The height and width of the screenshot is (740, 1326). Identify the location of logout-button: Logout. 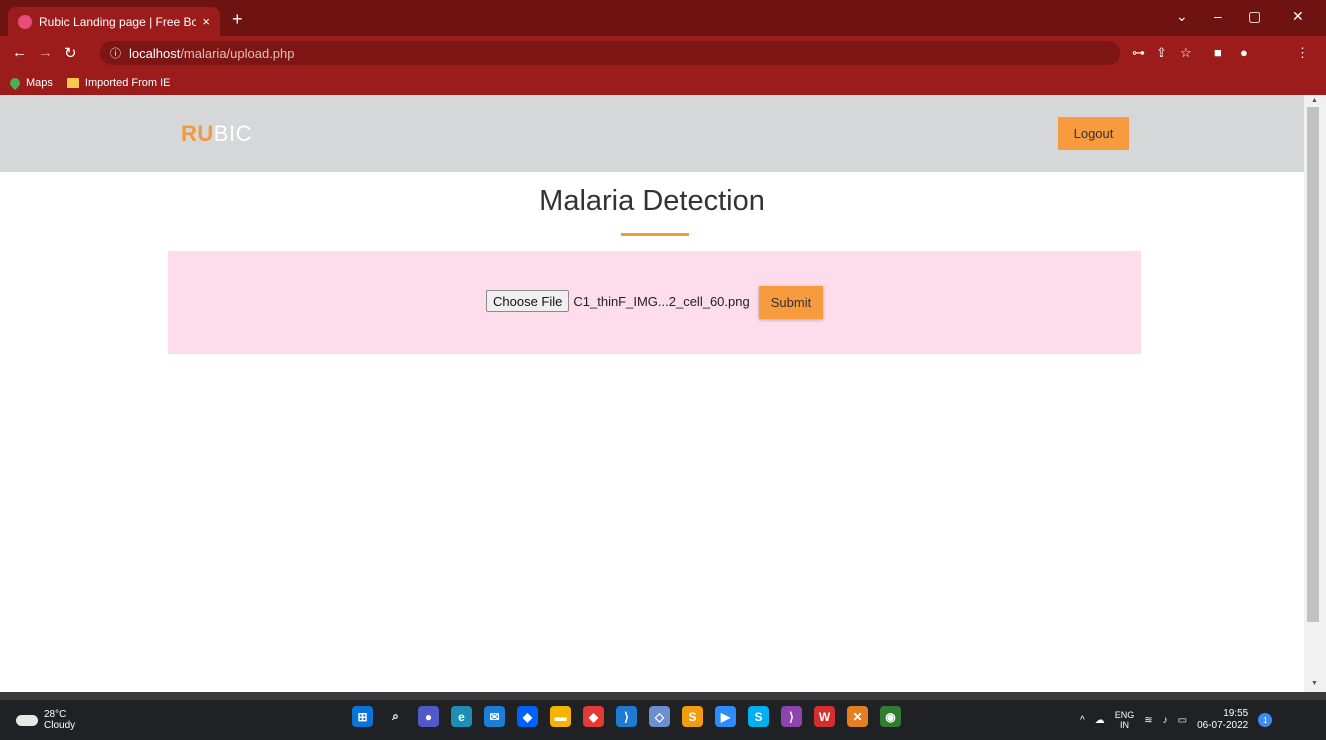
(1093, 133).